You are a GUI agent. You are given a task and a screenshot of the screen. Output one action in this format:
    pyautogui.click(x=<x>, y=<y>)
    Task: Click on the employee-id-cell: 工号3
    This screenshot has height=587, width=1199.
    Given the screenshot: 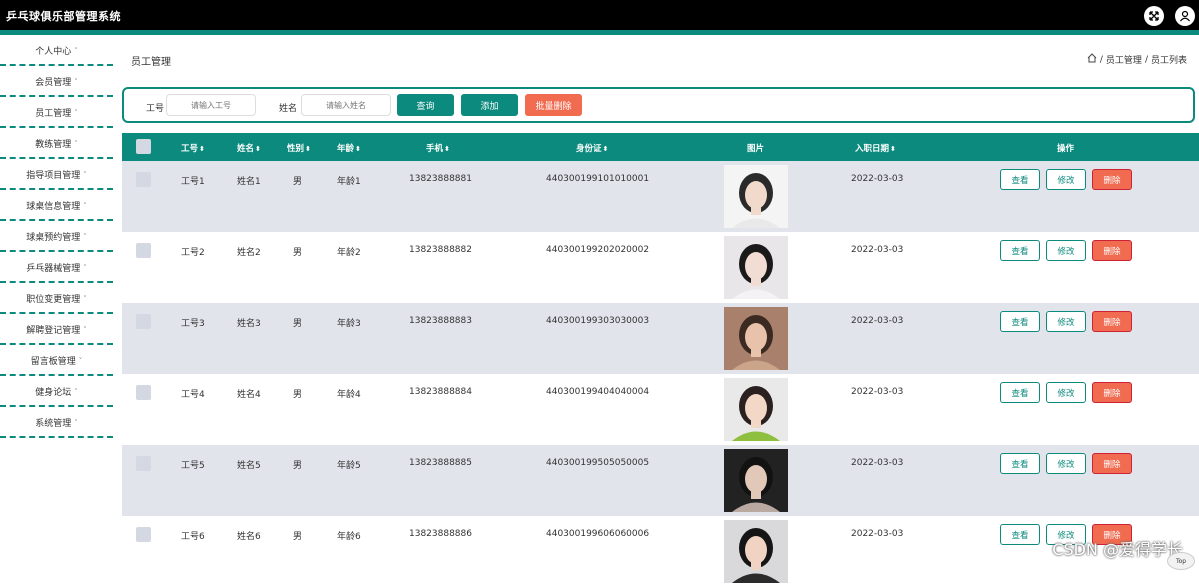 What is the action you would take?
    pyautogui.click(x=193, y=324)
    